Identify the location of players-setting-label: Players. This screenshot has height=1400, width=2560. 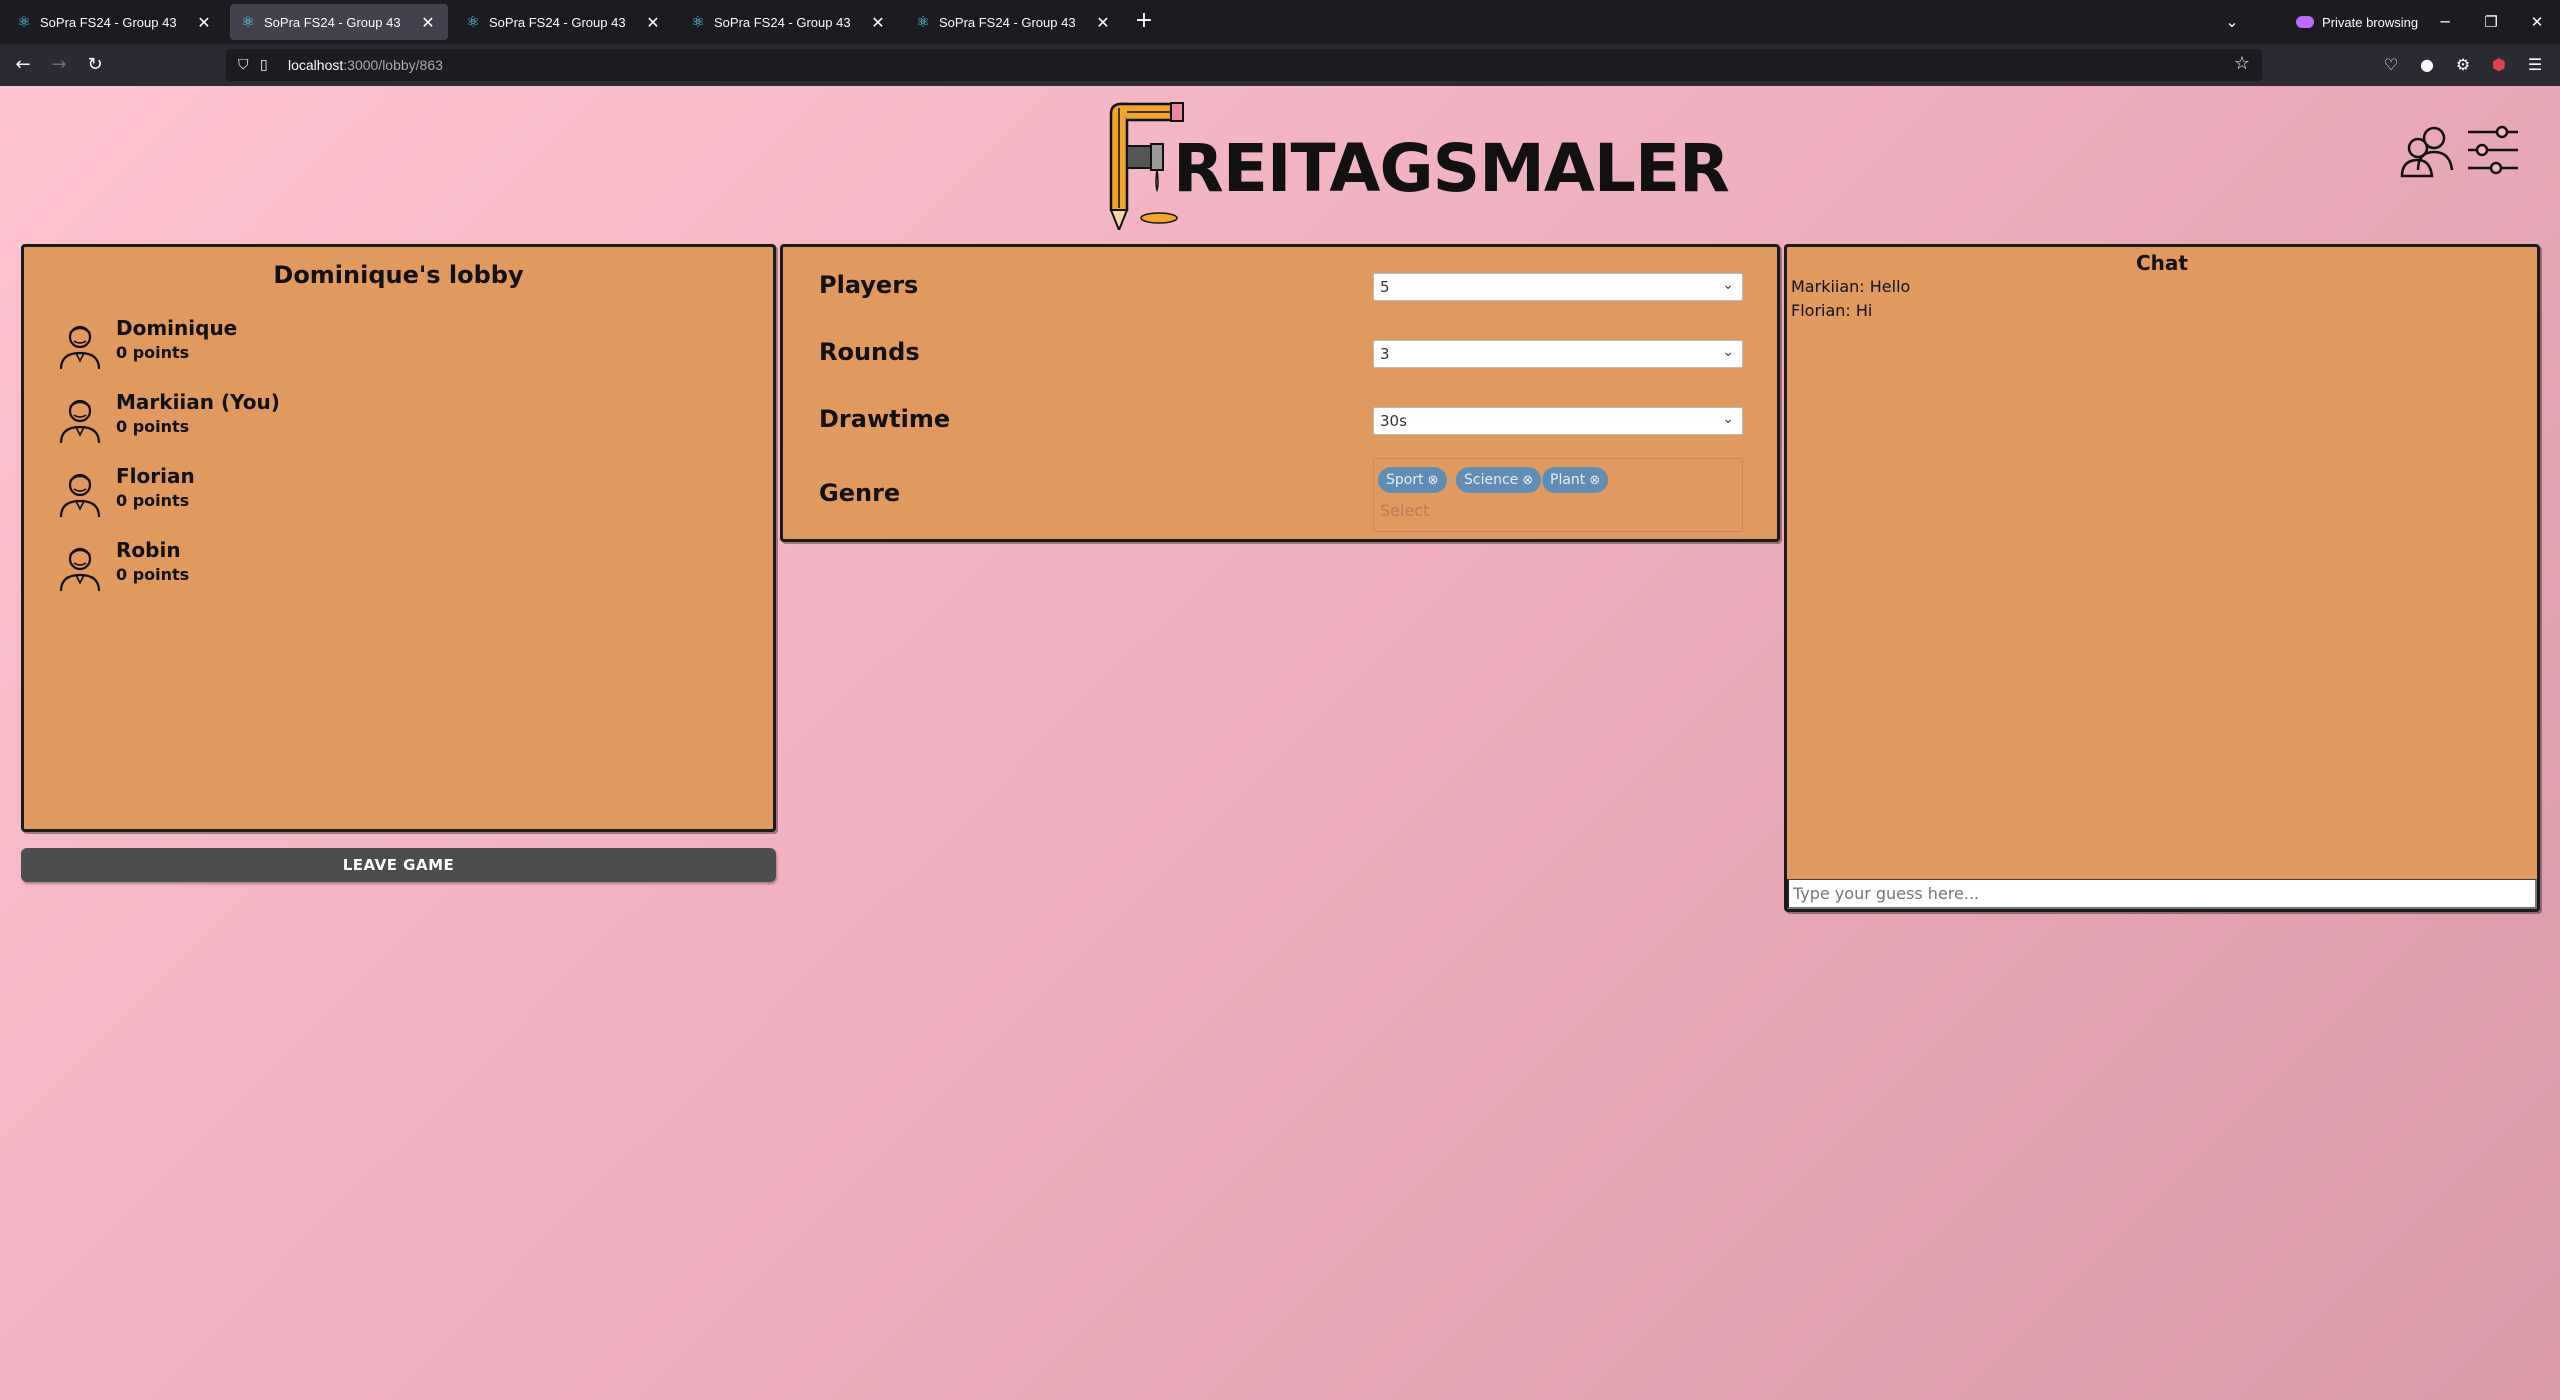
(869, 285).